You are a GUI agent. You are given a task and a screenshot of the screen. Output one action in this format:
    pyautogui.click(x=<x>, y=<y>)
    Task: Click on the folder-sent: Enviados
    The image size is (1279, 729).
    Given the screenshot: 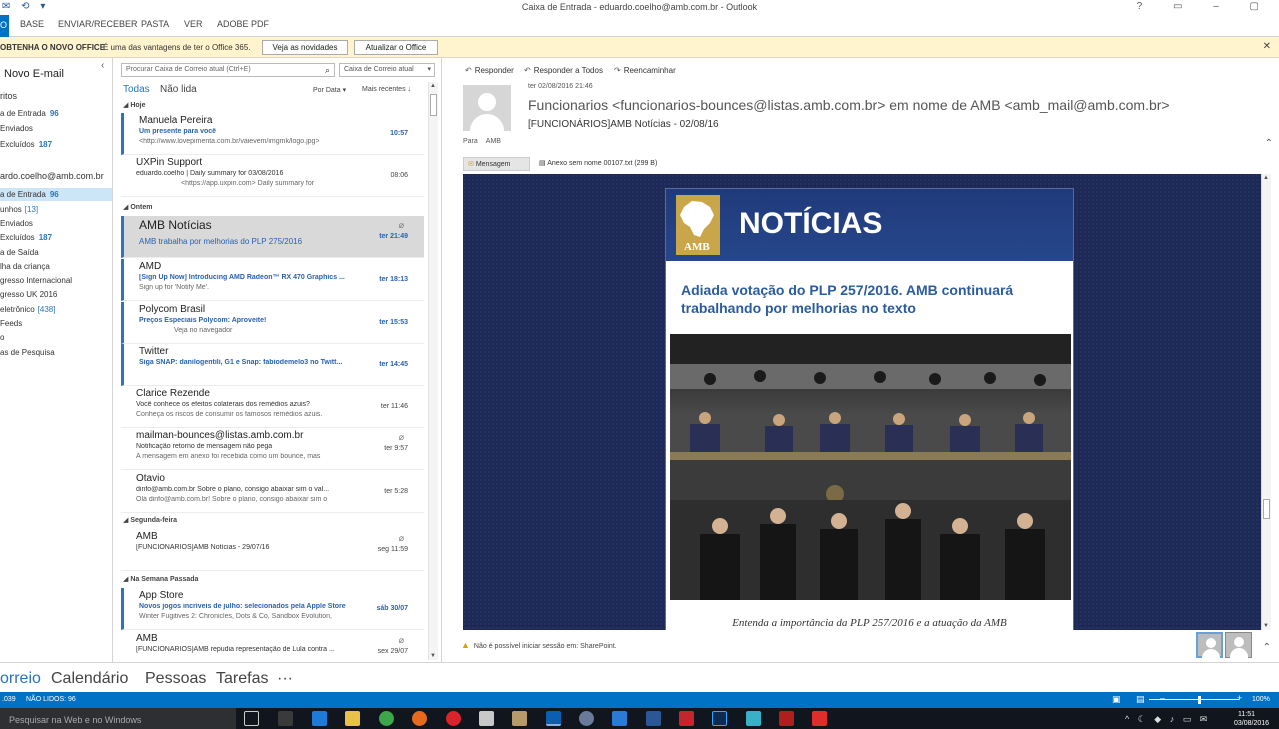 What is the action you would take?
    pyautogui.click(x=16, y=223)
    